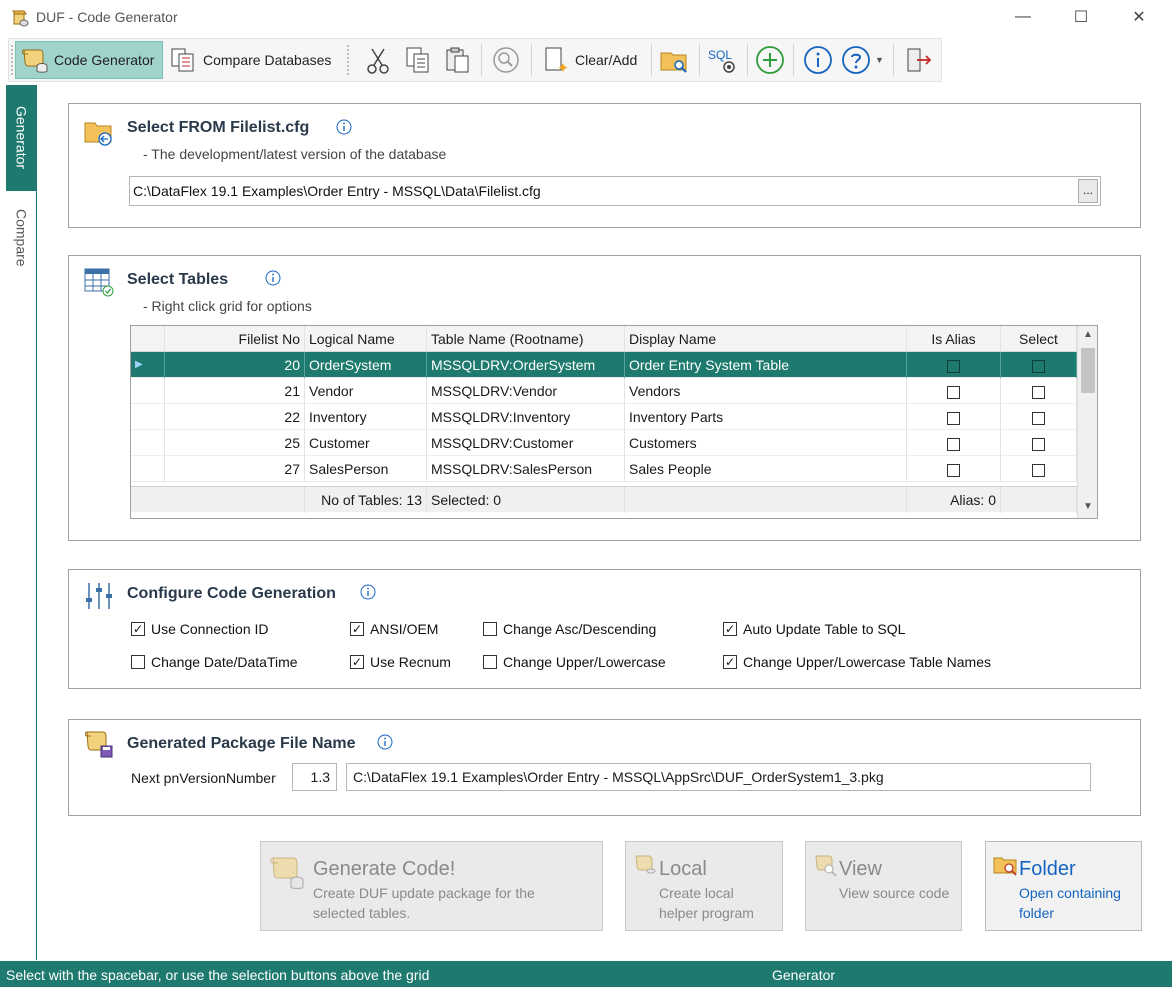  I want to click on tab-compare: Compare, so click(21, 238).